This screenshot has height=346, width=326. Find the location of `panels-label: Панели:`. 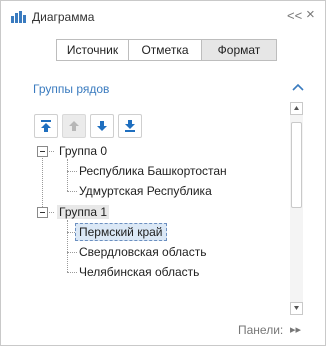

panels-label: Панели: is located at coordinates (261, 330).